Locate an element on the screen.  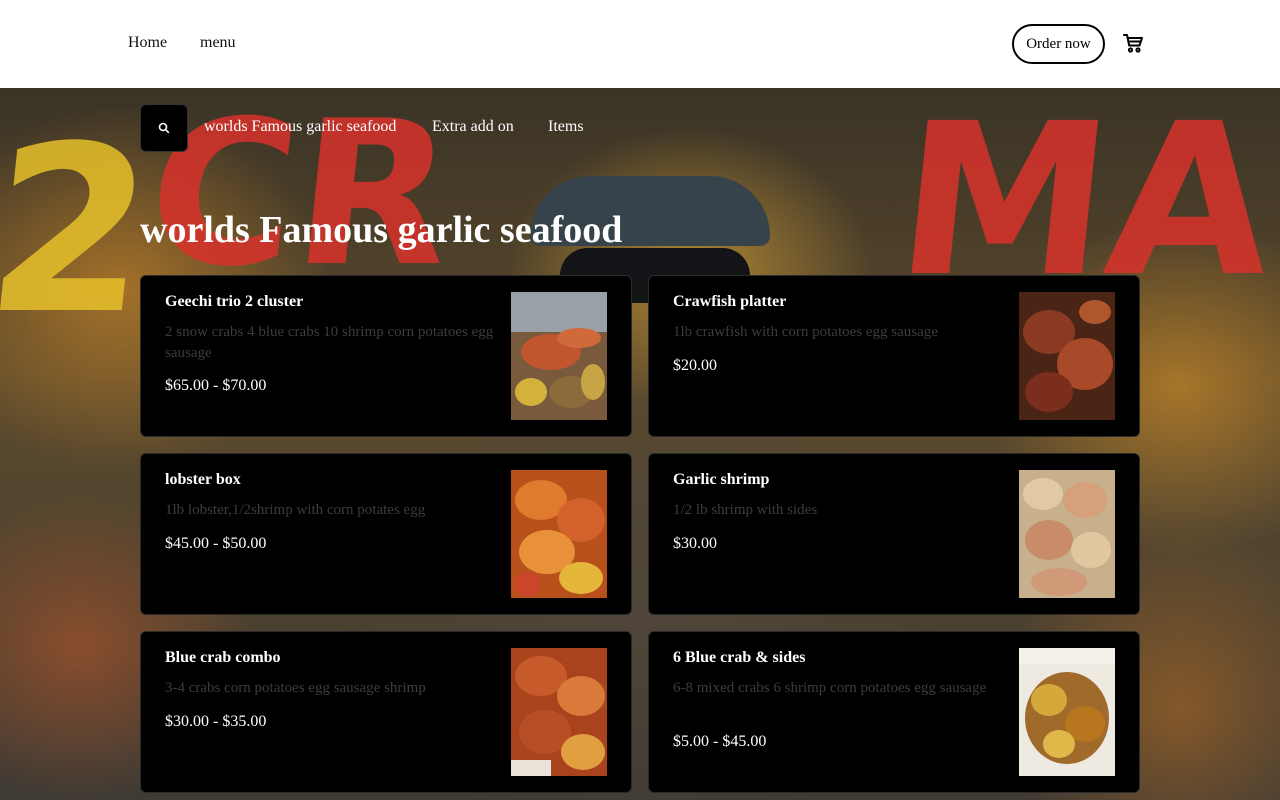
cart-icon is located at coordinates (1133, 43).